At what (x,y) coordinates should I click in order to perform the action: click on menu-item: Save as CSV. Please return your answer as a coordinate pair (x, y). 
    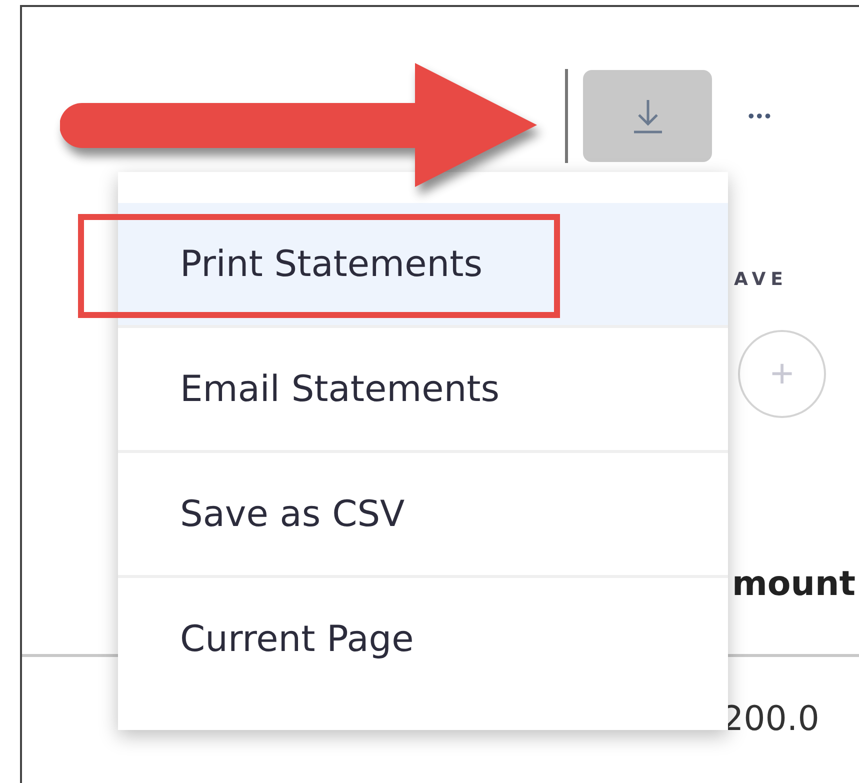
    Looking at the image, I should click on (423, 515).